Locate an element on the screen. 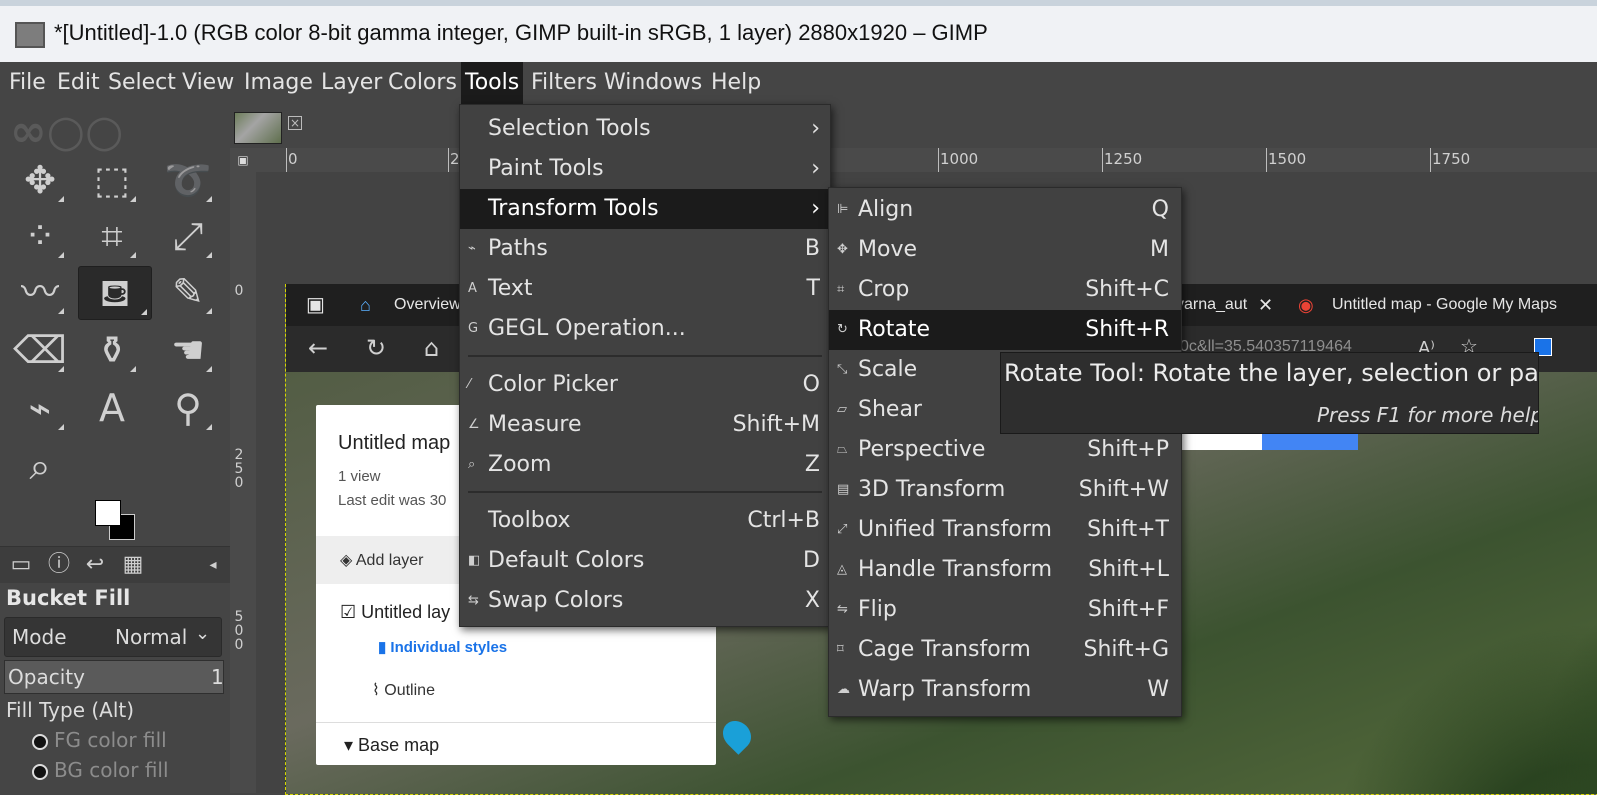 The width and height of the screenshot is (1597, 795). configure-tab-icon: ◂ is located at coordinates (213, 565).